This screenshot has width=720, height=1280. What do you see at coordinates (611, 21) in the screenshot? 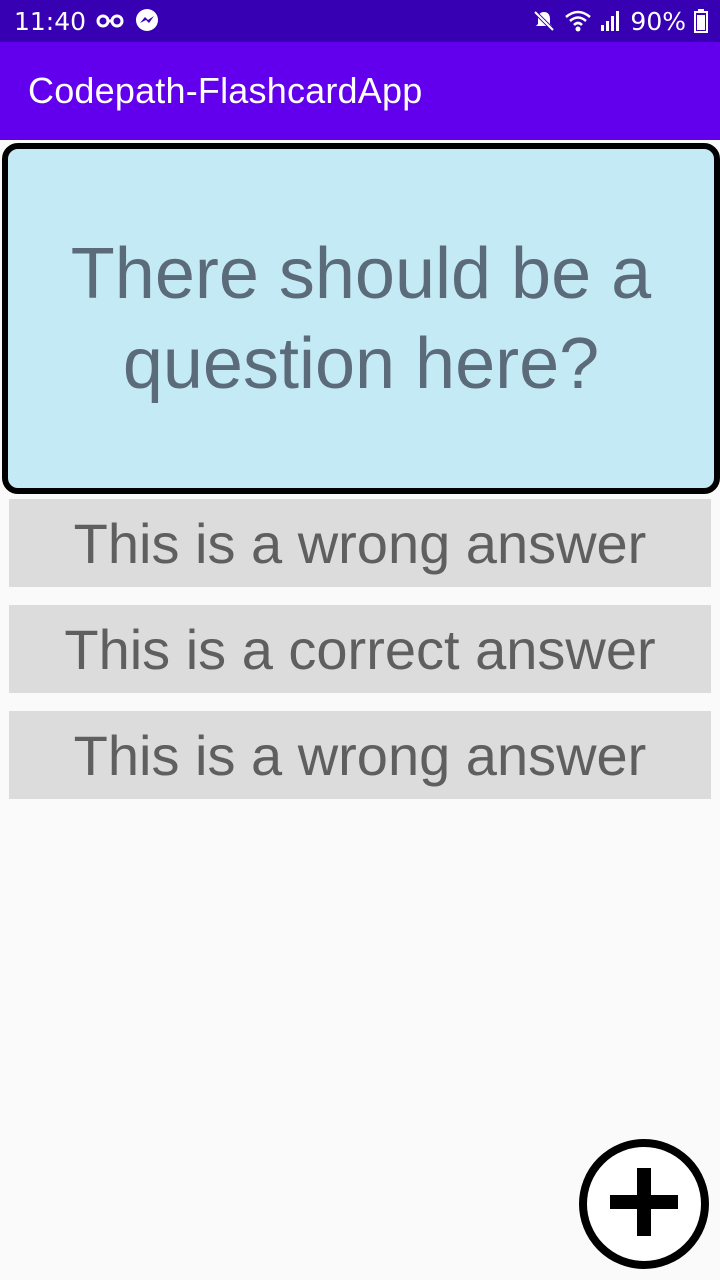
I see `signal-icon` at bounding box center [611, 21].